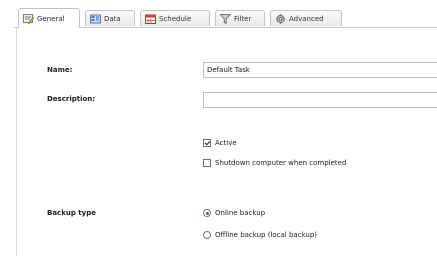 The width and height of the screenshot is (437, 256). What do you see at coordinates (150, 19) in the screenshot?
I see `calendar-icon` at bounding box center [150, 19].